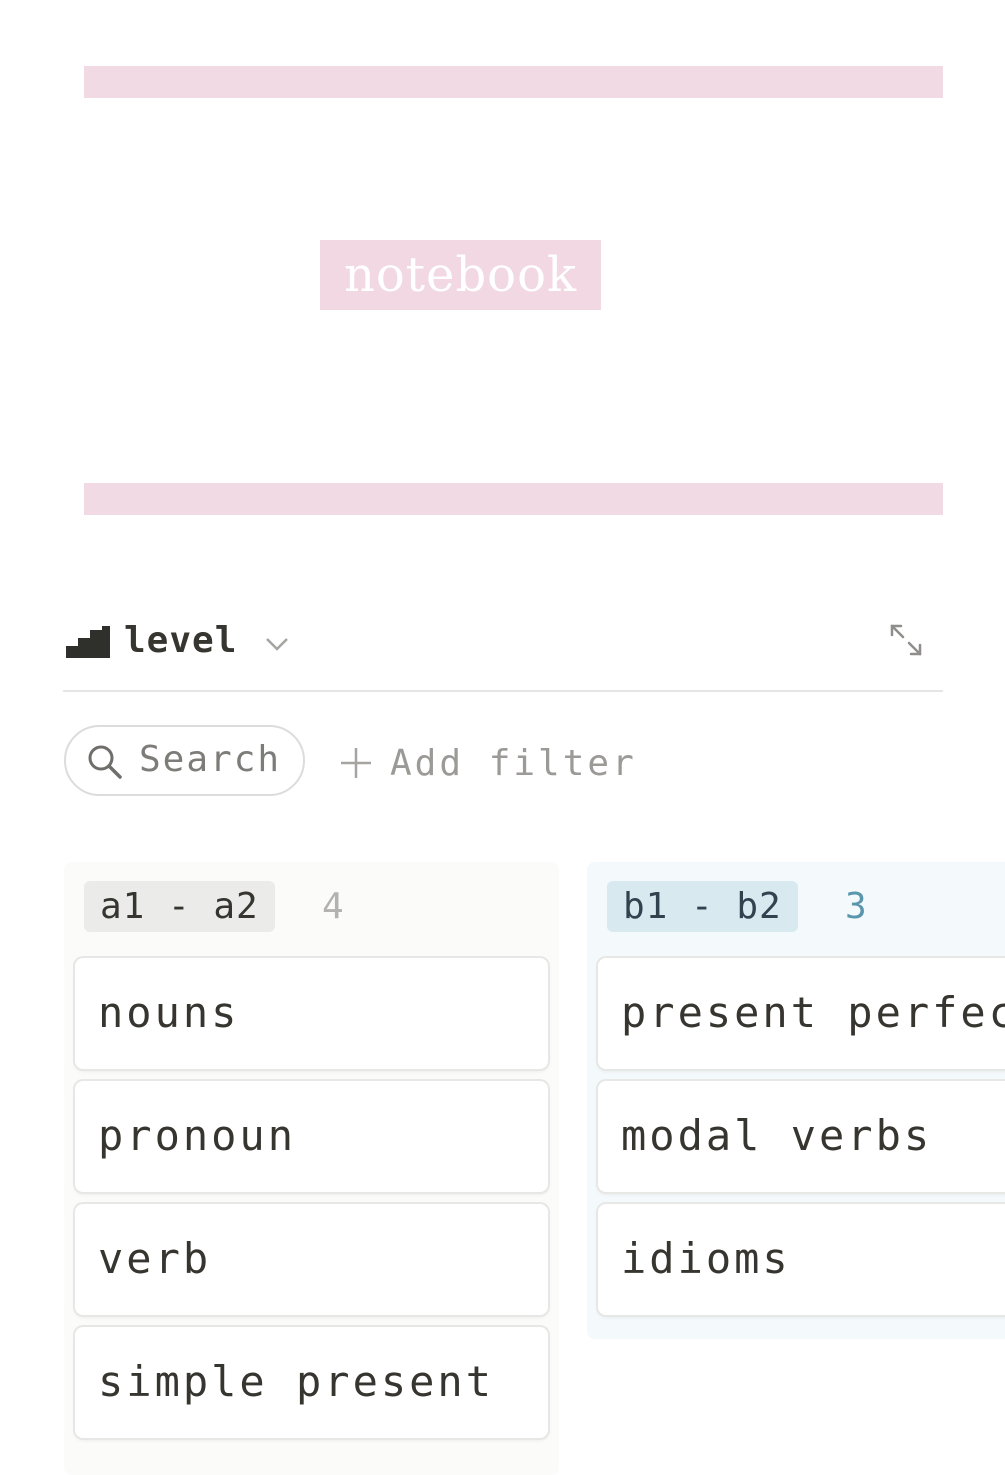  Describe the element at coordinates (180, 640) in the screenshot. I see `view-title: level` at that location.